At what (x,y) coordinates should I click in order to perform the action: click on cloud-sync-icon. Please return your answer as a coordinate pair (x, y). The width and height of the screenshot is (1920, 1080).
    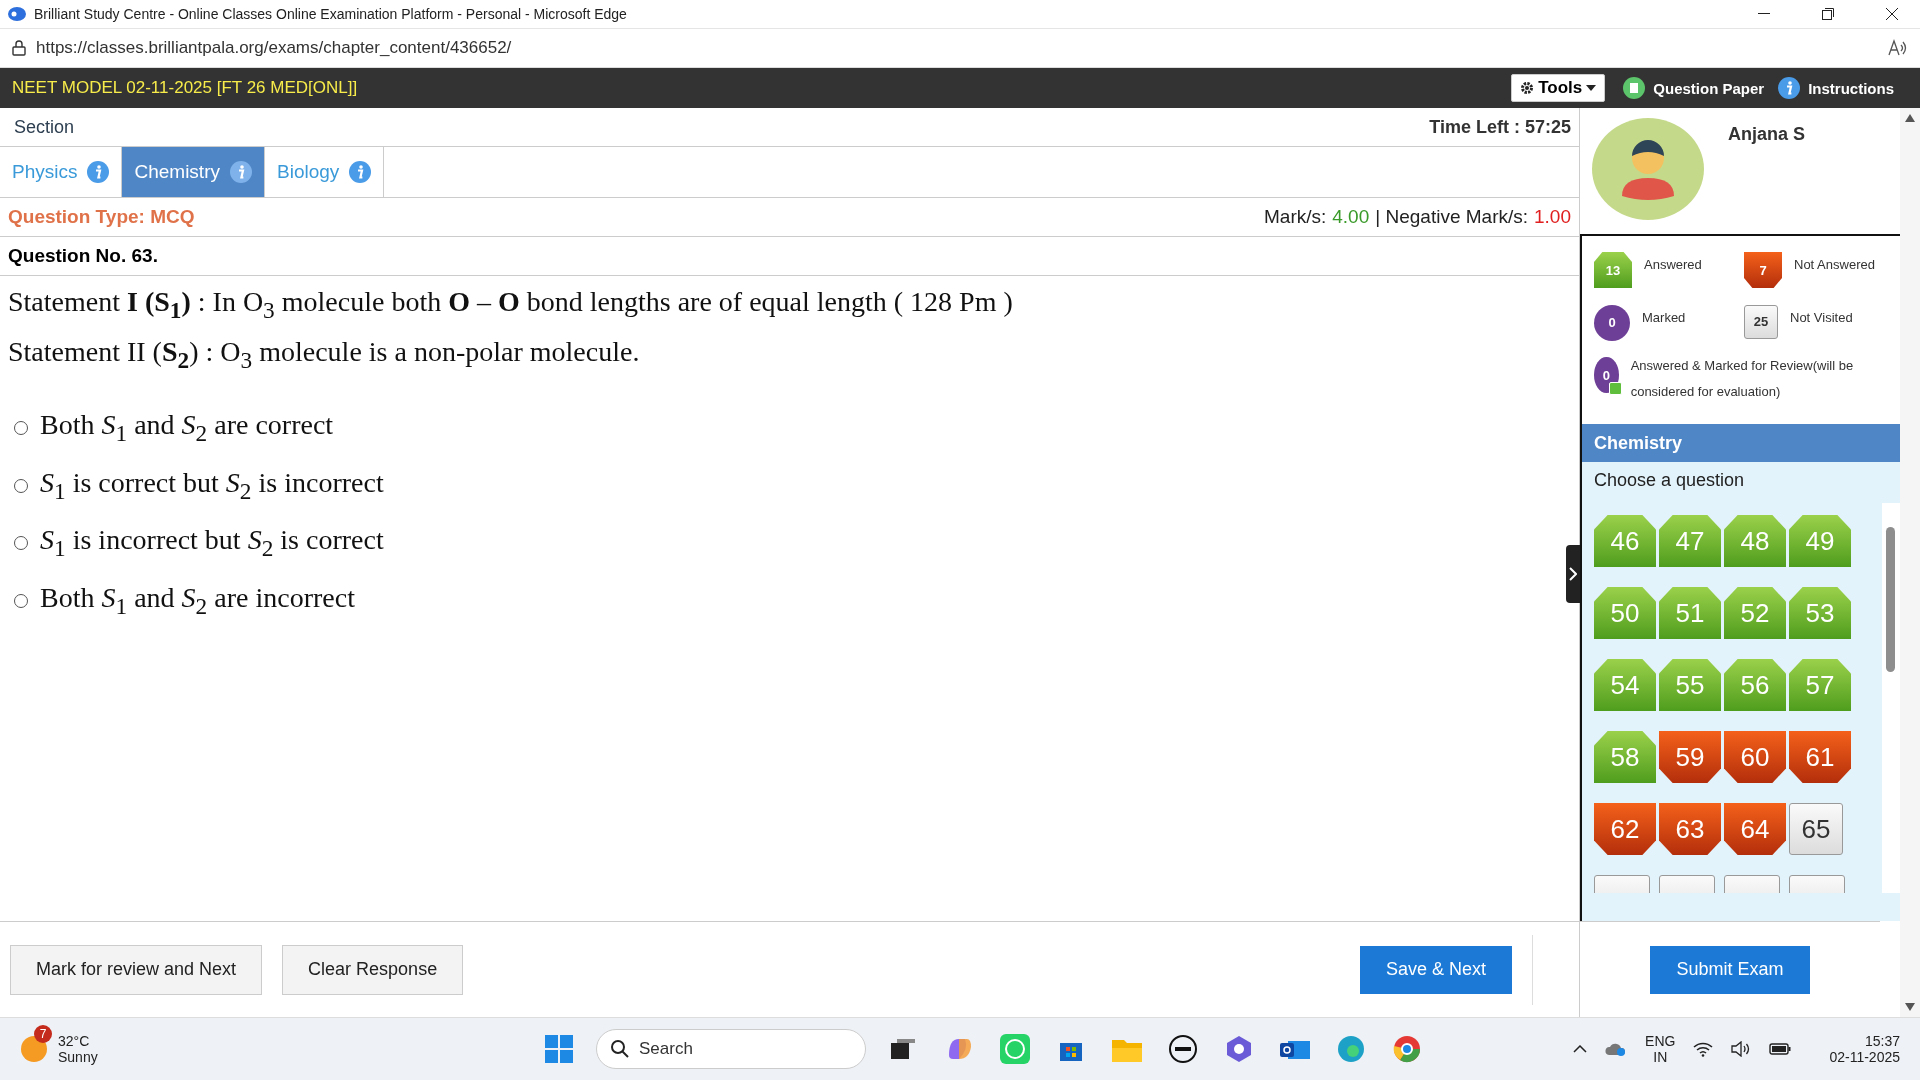
    Looking at the image, I should click on (1616, 1049).